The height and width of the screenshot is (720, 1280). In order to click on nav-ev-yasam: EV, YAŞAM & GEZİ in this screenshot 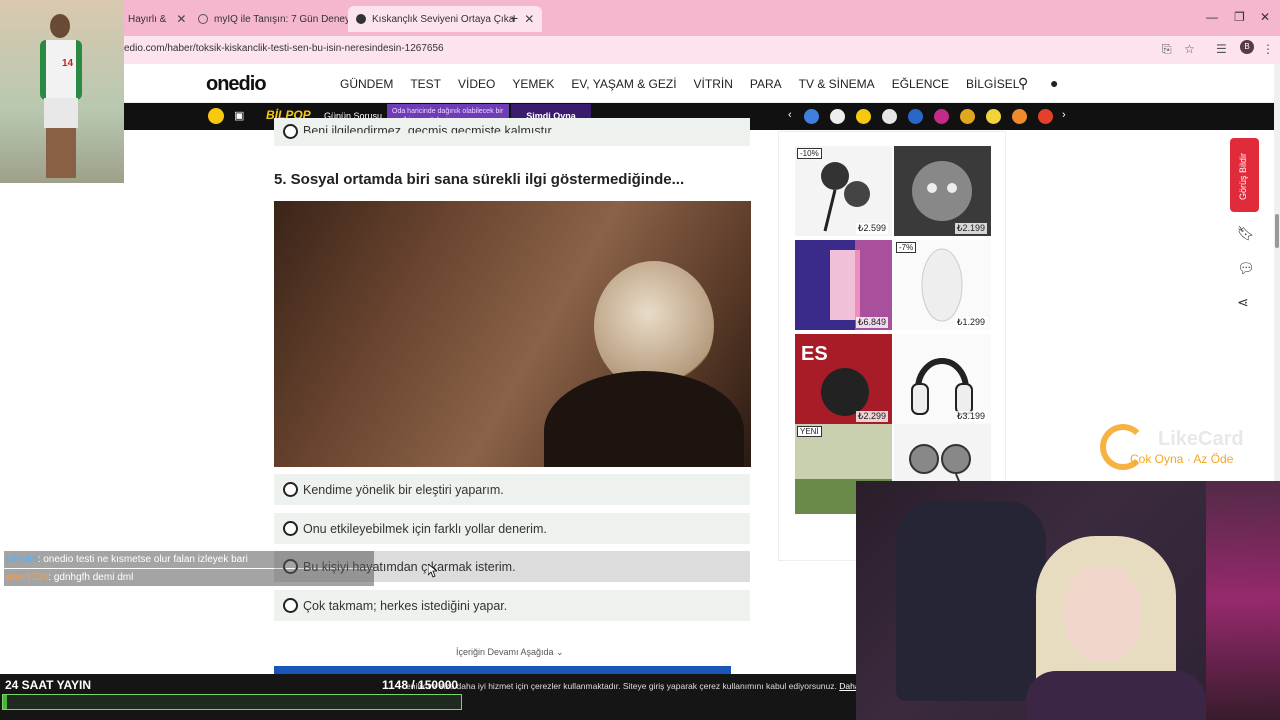, I will do `click(623, 84)`.